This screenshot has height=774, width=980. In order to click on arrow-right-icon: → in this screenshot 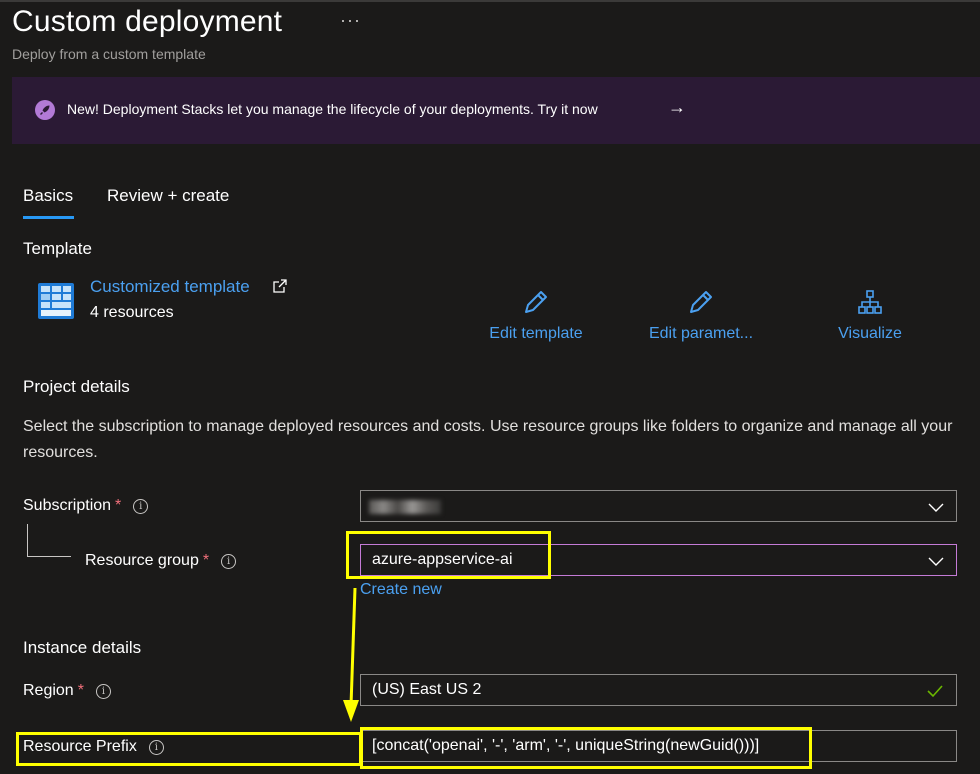, I will do `click(677, 107)`.